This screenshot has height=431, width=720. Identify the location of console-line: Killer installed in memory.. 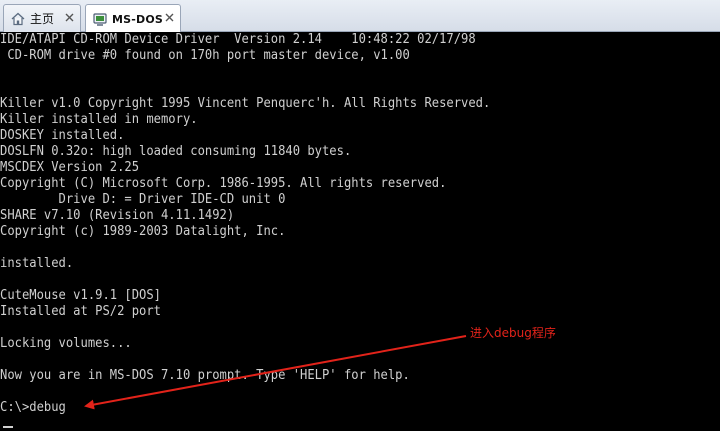
(99, 119).